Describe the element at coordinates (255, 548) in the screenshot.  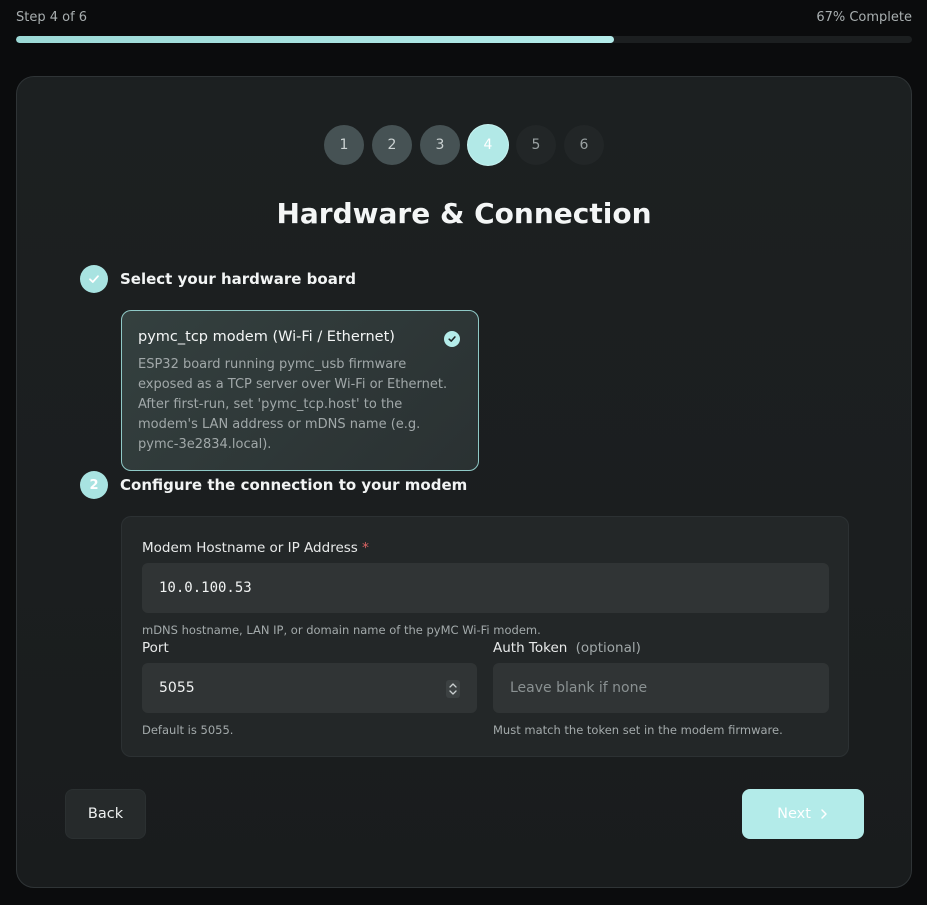
I see `host-label: Modem Hostname or IP Address *` at that location.